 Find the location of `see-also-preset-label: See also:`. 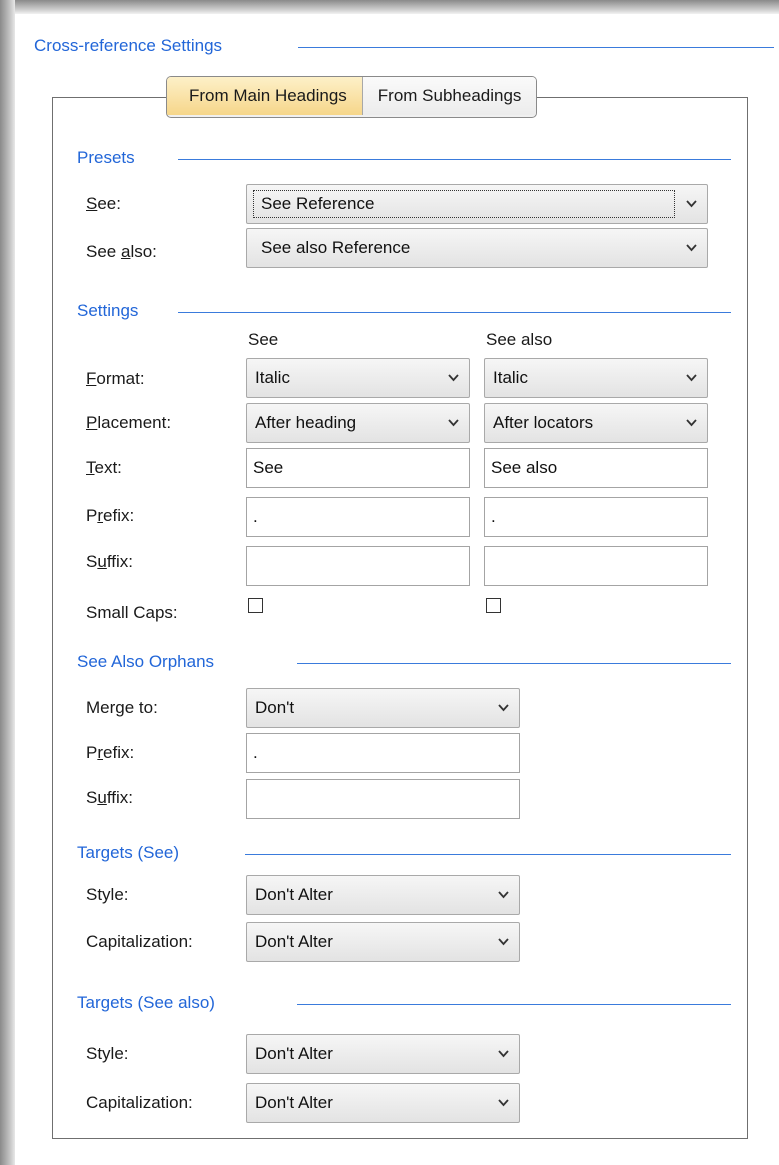

see-also-preset-label: See also: is located at coordinates (121, 251).